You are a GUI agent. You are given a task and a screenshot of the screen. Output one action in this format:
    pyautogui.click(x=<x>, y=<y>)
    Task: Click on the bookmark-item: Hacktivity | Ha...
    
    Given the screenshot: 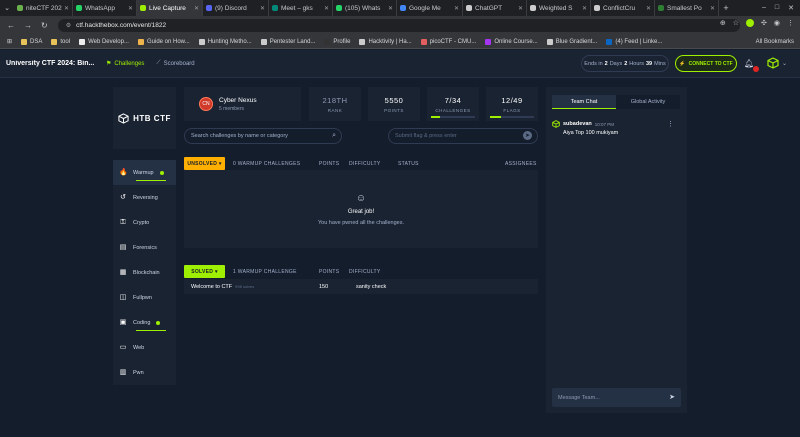 What is the action you would take?
    pyautogui.click(x=385, y=41)
    